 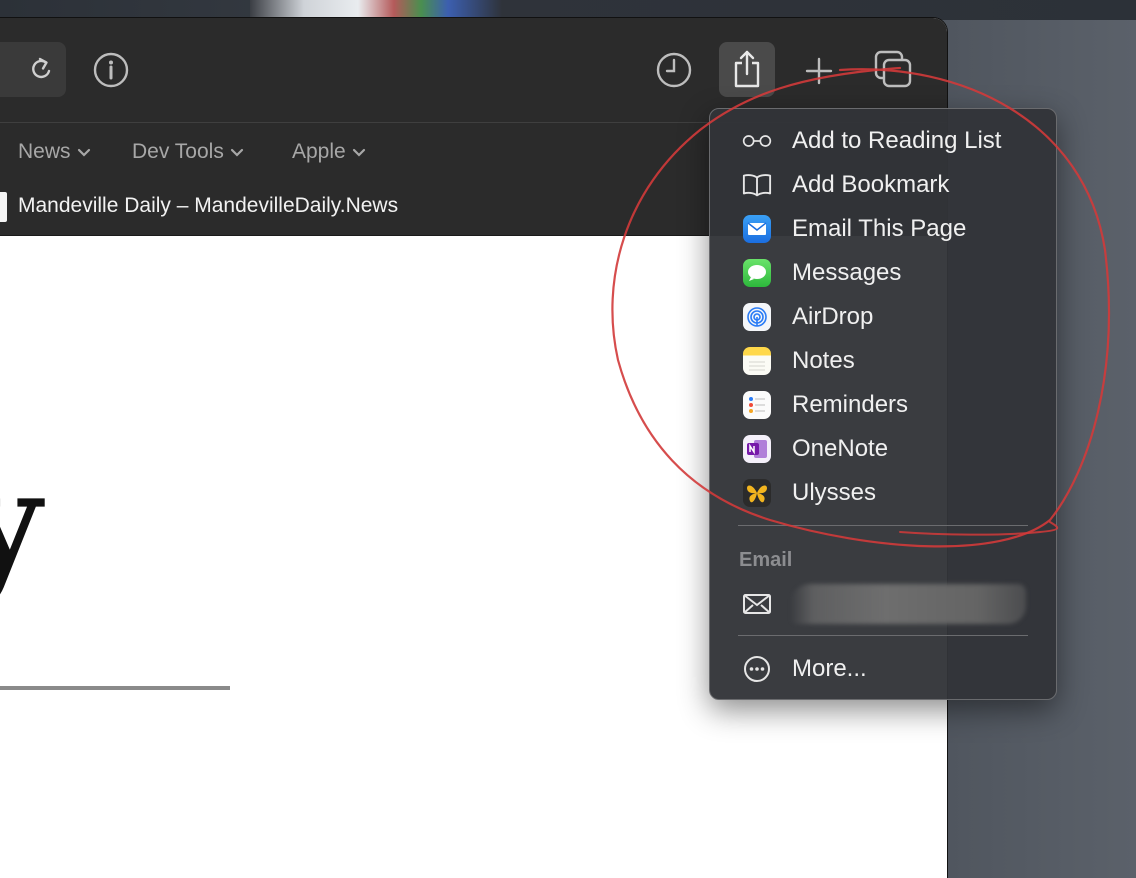 What do you see at coordinates (674, 70) in the screenshot?
I see `history-clock-icon` at bounding box center [674, 70].